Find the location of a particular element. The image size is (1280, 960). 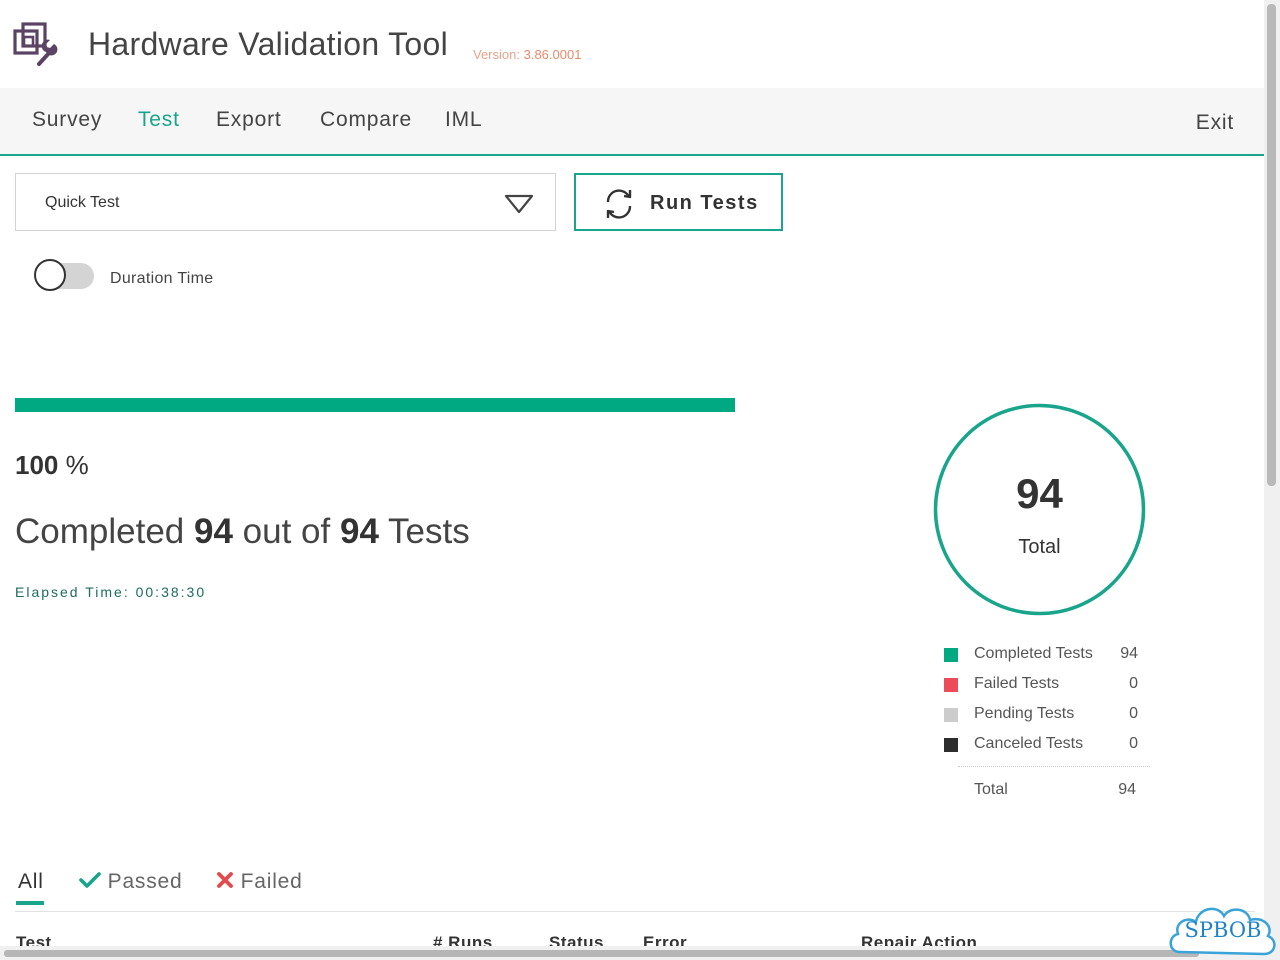

filter-tab-failed-label: Failed is located at coordinates (271, 881).